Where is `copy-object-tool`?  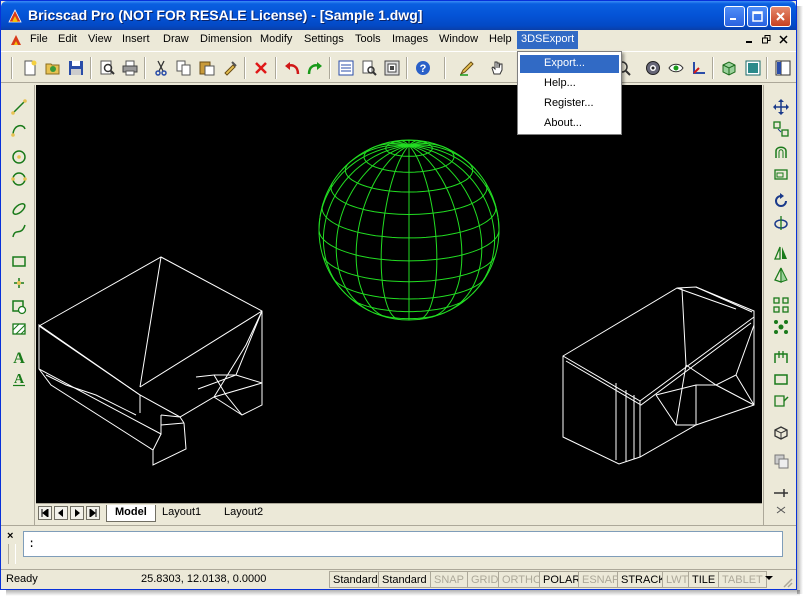 copy-object-tool is located at coordinates (781, 129).